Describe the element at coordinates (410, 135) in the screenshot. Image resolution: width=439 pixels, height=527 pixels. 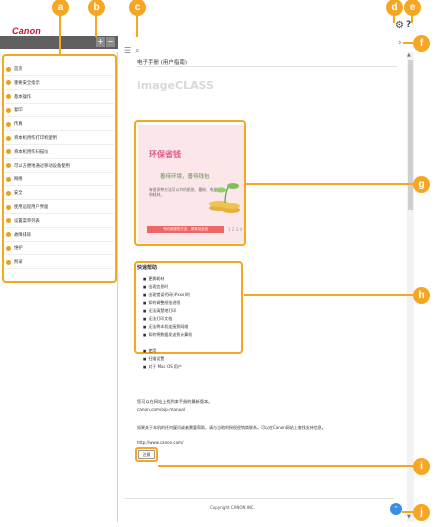
I see `scrollbar-thumb` at that location.